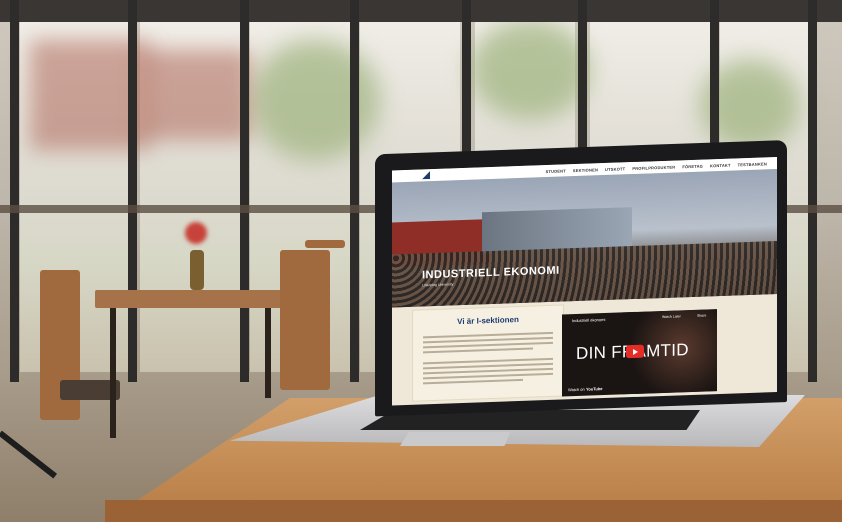  What do you see at coordinates (584, 238) in the screenshot?
I see `hero-banner: INDUSTRIELL EKONOMI Linköping University` at bounding box center [584, 238].